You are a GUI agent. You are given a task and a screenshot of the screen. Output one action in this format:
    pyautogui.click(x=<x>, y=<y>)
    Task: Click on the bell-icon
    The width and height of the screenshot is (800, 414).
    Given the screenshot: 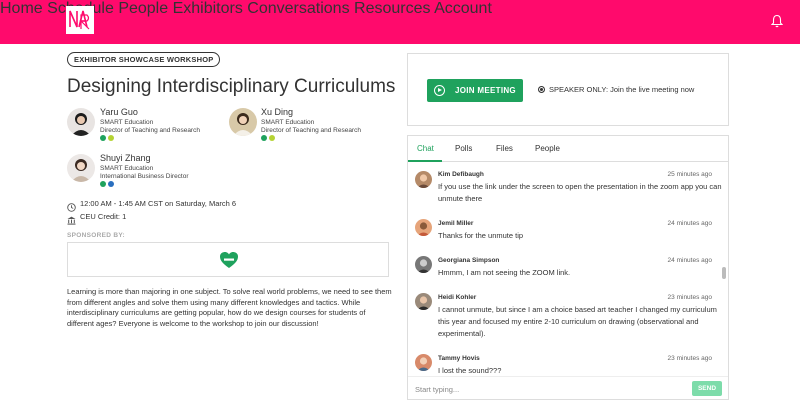 What is the action you would take?
    pyautogui.click(x=777, y=21)
    